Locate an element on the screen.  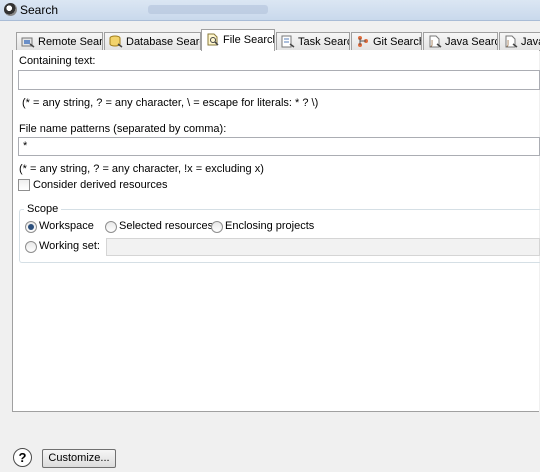
scope-working-set-radio is located at coordinates (31, 247).